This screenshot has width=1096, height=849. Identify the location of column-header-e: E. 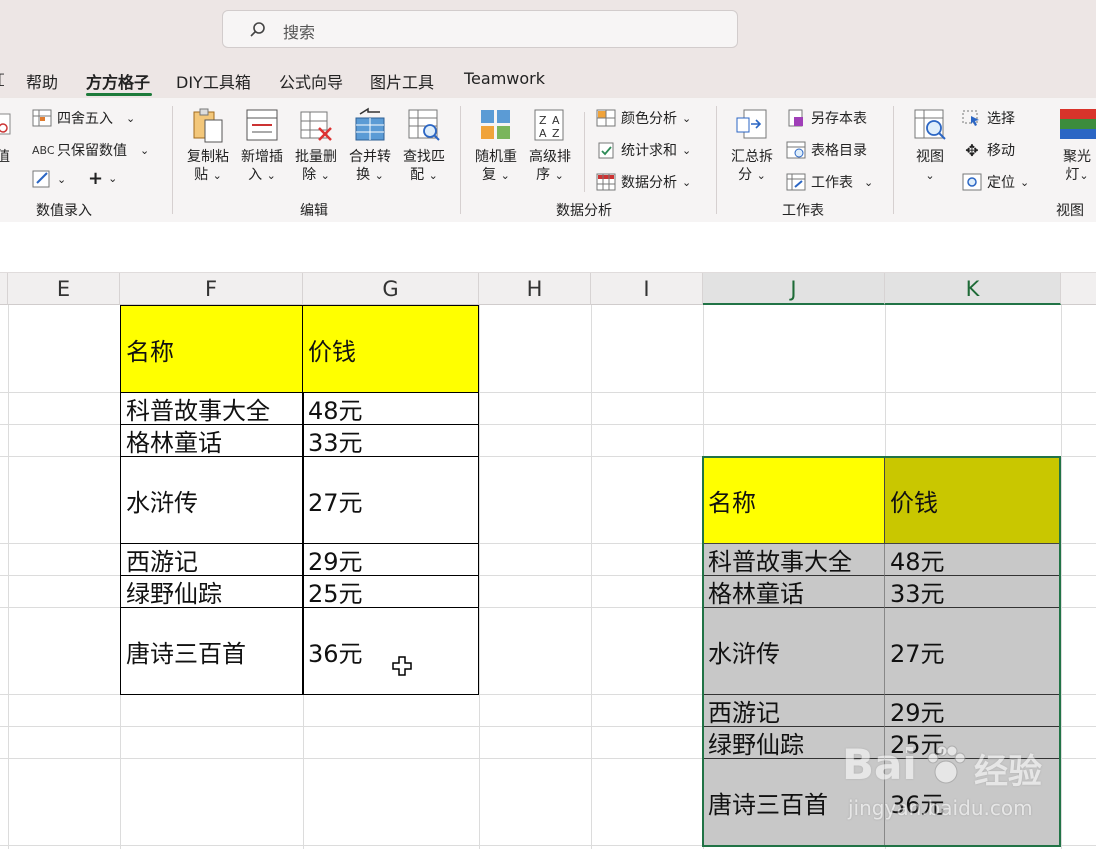
(64, 289).